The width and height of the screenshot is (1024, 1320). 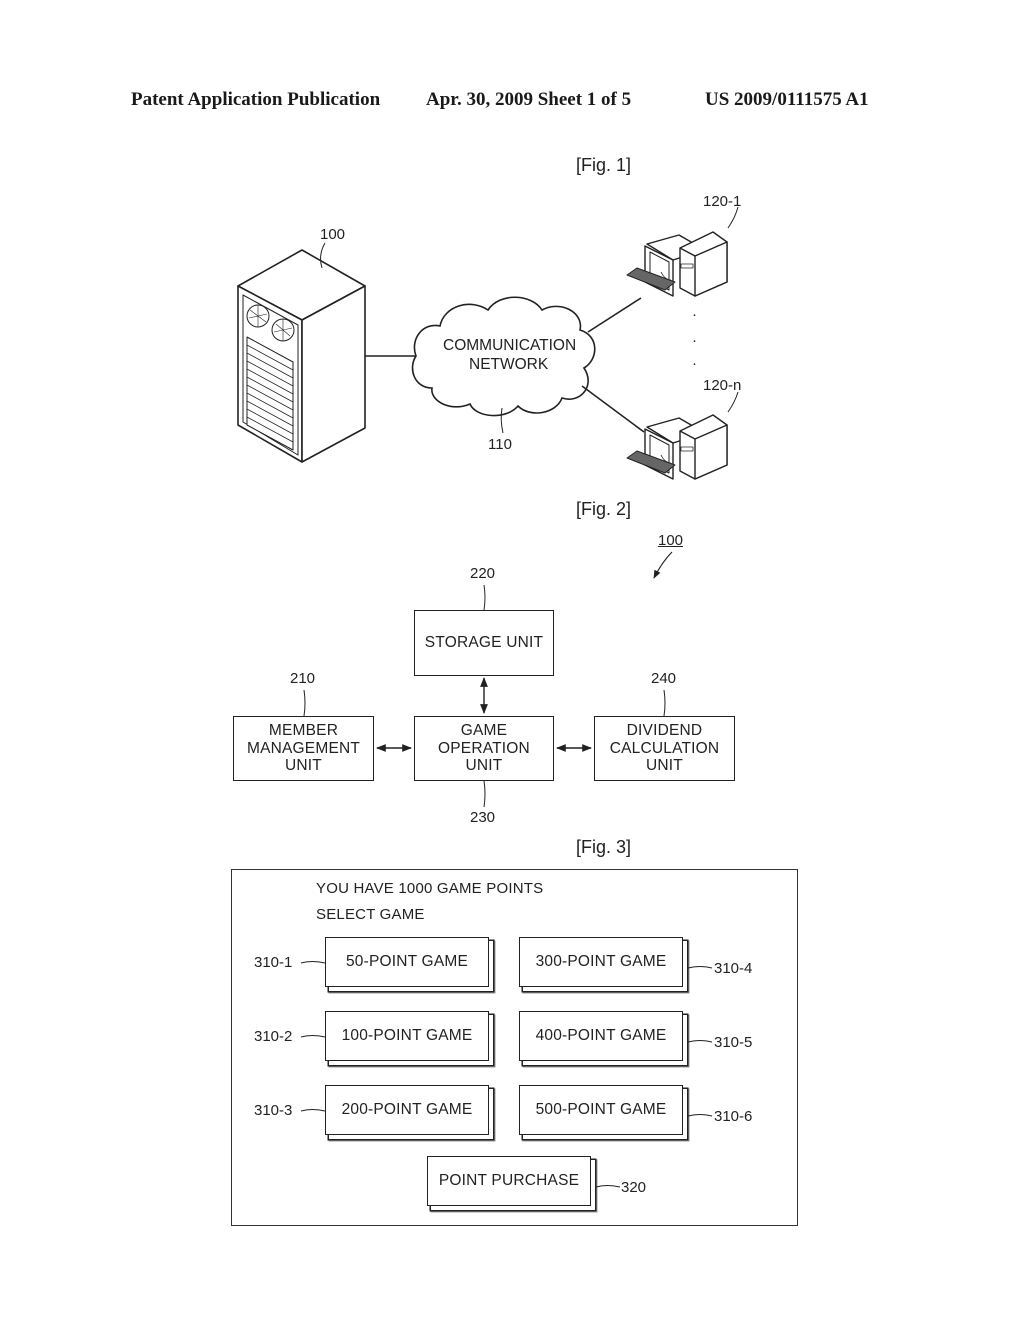 I want to click on storage-leader-line, so click(x=484, y=597).